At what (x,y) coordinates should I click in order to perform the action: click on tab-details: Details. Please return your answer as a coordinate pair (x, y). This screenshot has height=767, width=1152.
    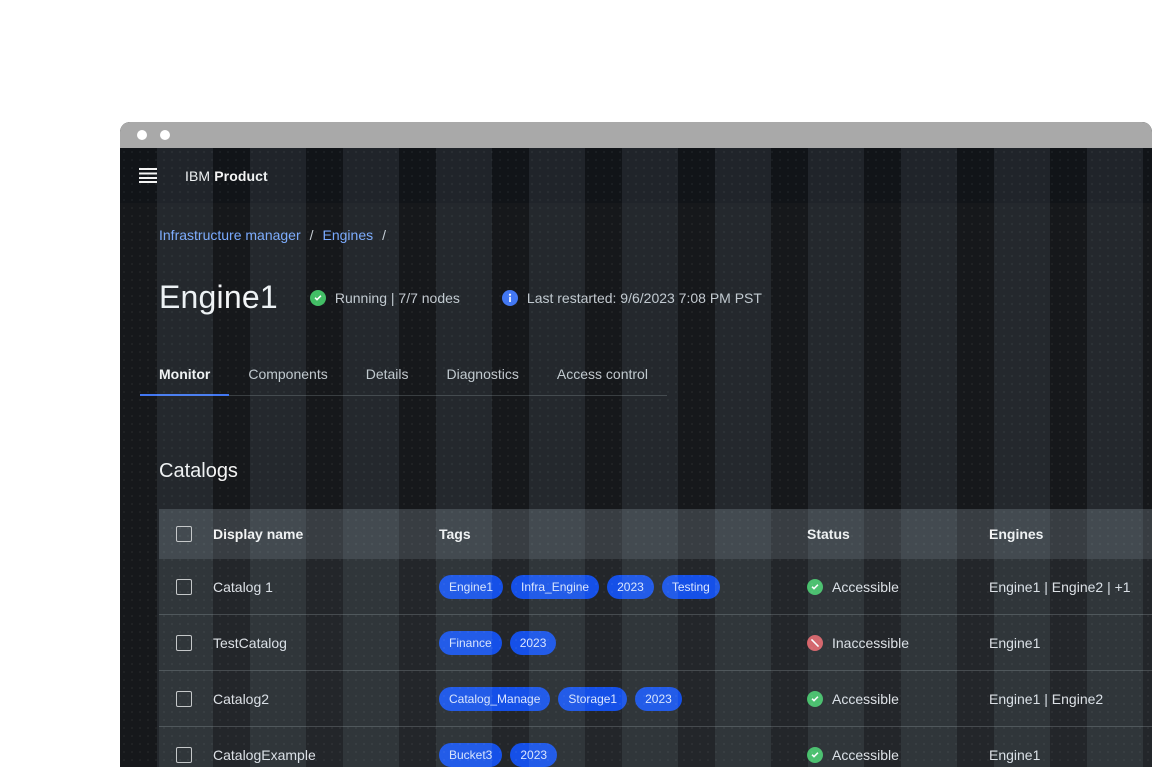
    Looking at the image, I should click on (387, 376).